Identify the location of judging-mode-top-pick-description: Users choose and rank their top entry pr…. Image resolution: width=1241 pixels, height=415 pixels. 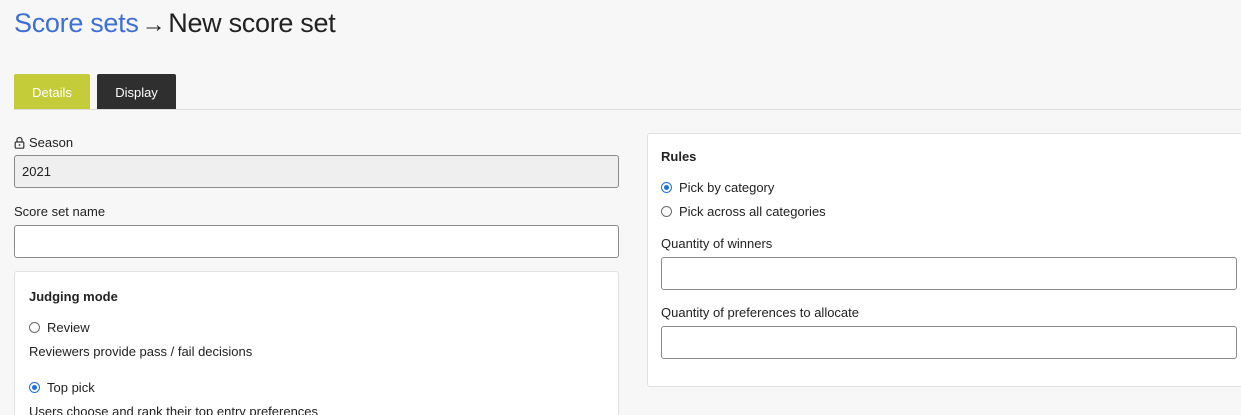
(174, 409).